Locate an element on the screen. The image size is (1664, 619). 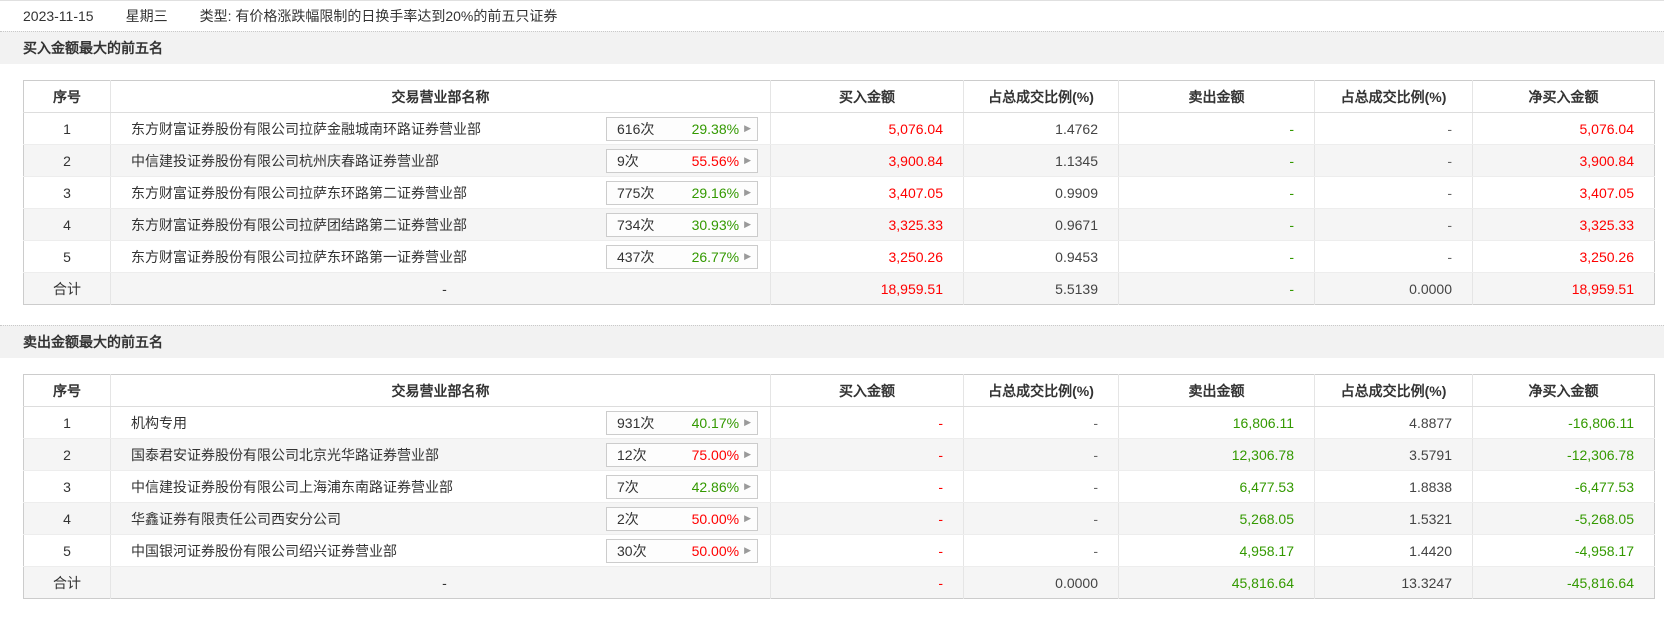
badge-percent: 40.17% is located at coordinates (715, 422).